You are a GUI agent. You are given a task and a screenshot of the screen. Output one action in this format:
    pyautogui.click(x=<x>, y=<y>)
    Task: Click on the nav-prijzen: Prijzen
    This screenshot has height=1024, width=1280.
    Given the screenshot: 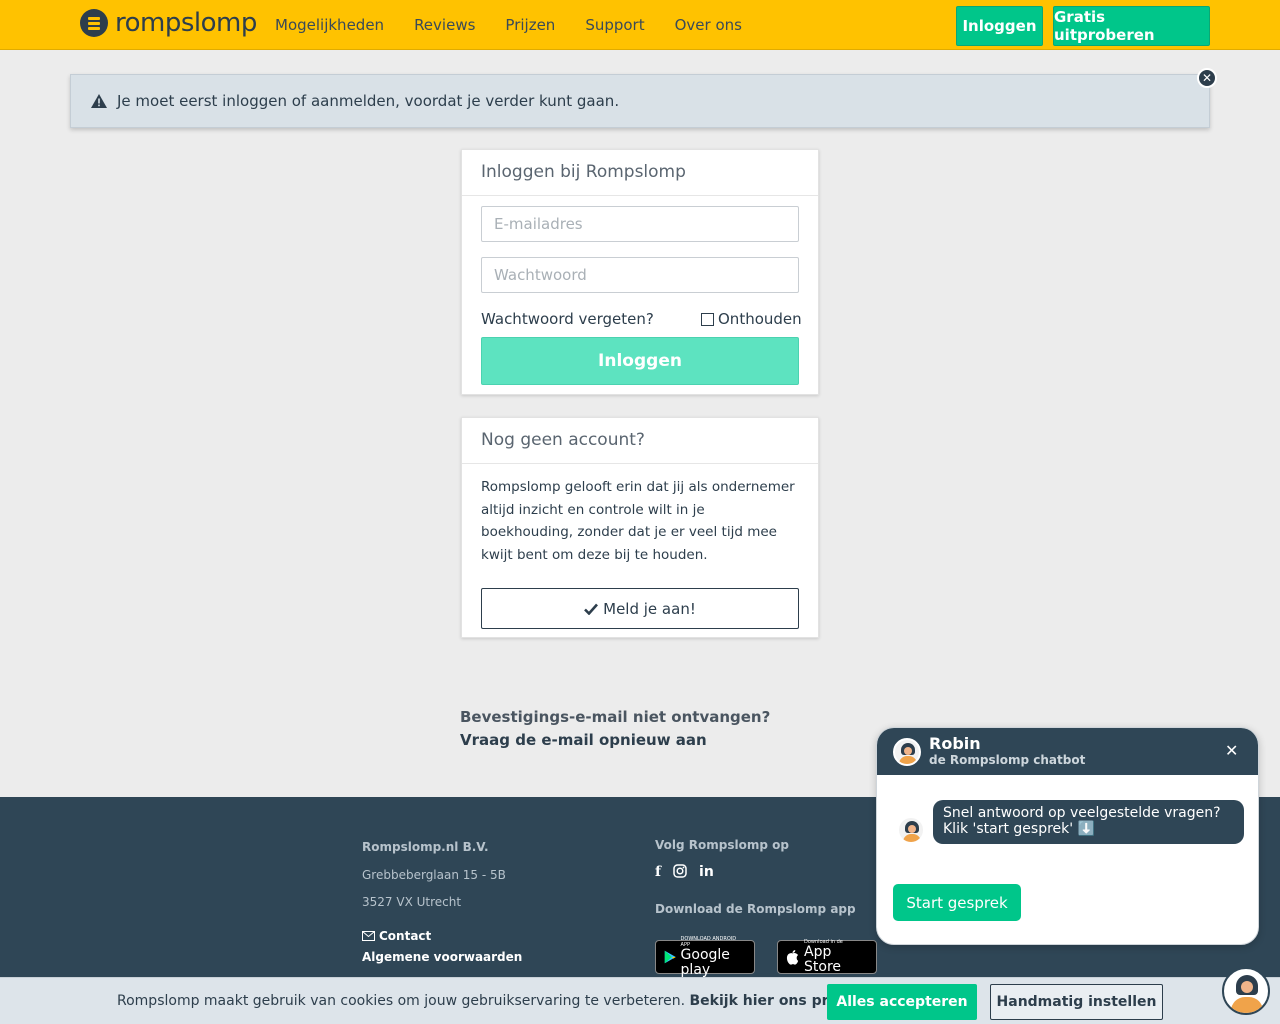 What is the action you would take?
    pyautogui.click(x=530, y=25)
    